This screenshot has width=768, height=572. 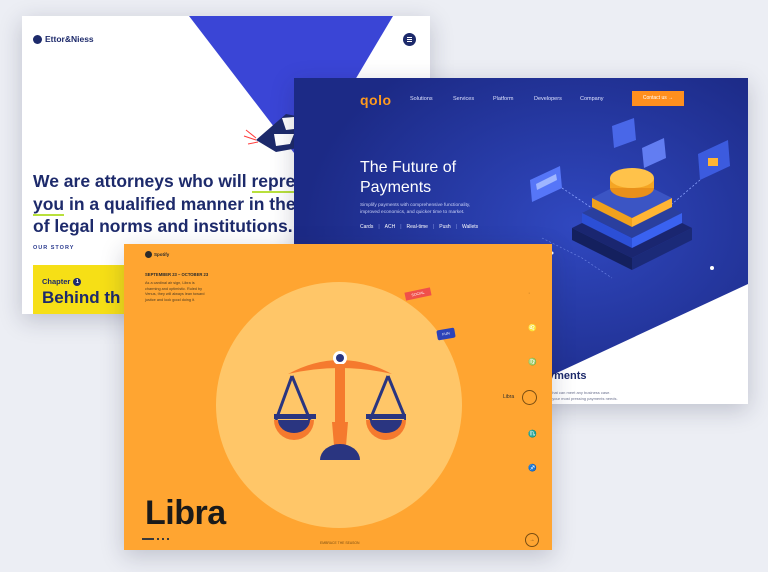 I want to click on nav-services: Services, so click(x=463, y=99).